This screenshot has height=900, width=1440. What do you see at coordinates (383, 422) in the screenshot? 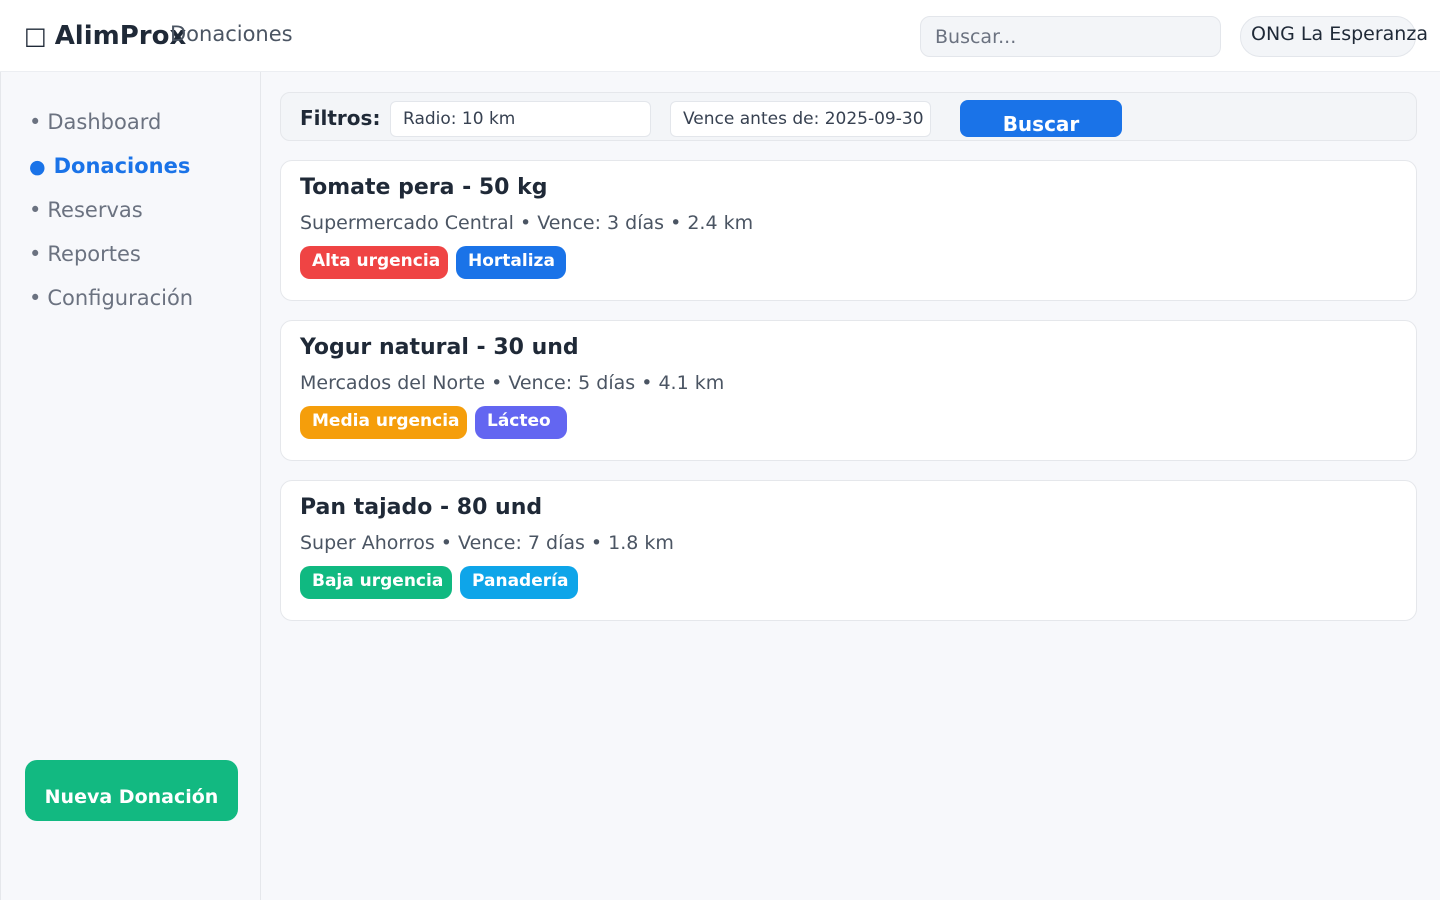
I see `urgency-badge: Media urgencia` at bounding box center [383, 422].